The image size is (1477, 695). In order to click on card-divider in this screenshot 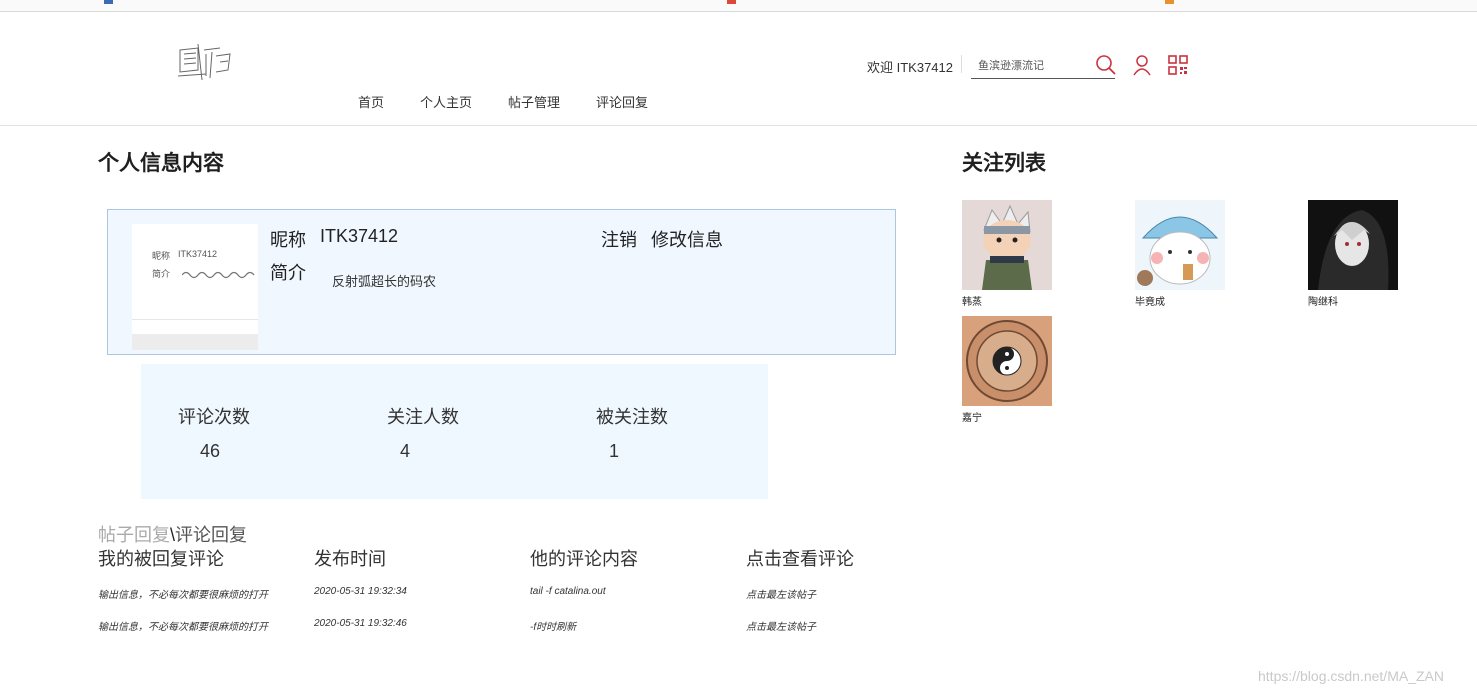, I will do `click(195, 319)`.